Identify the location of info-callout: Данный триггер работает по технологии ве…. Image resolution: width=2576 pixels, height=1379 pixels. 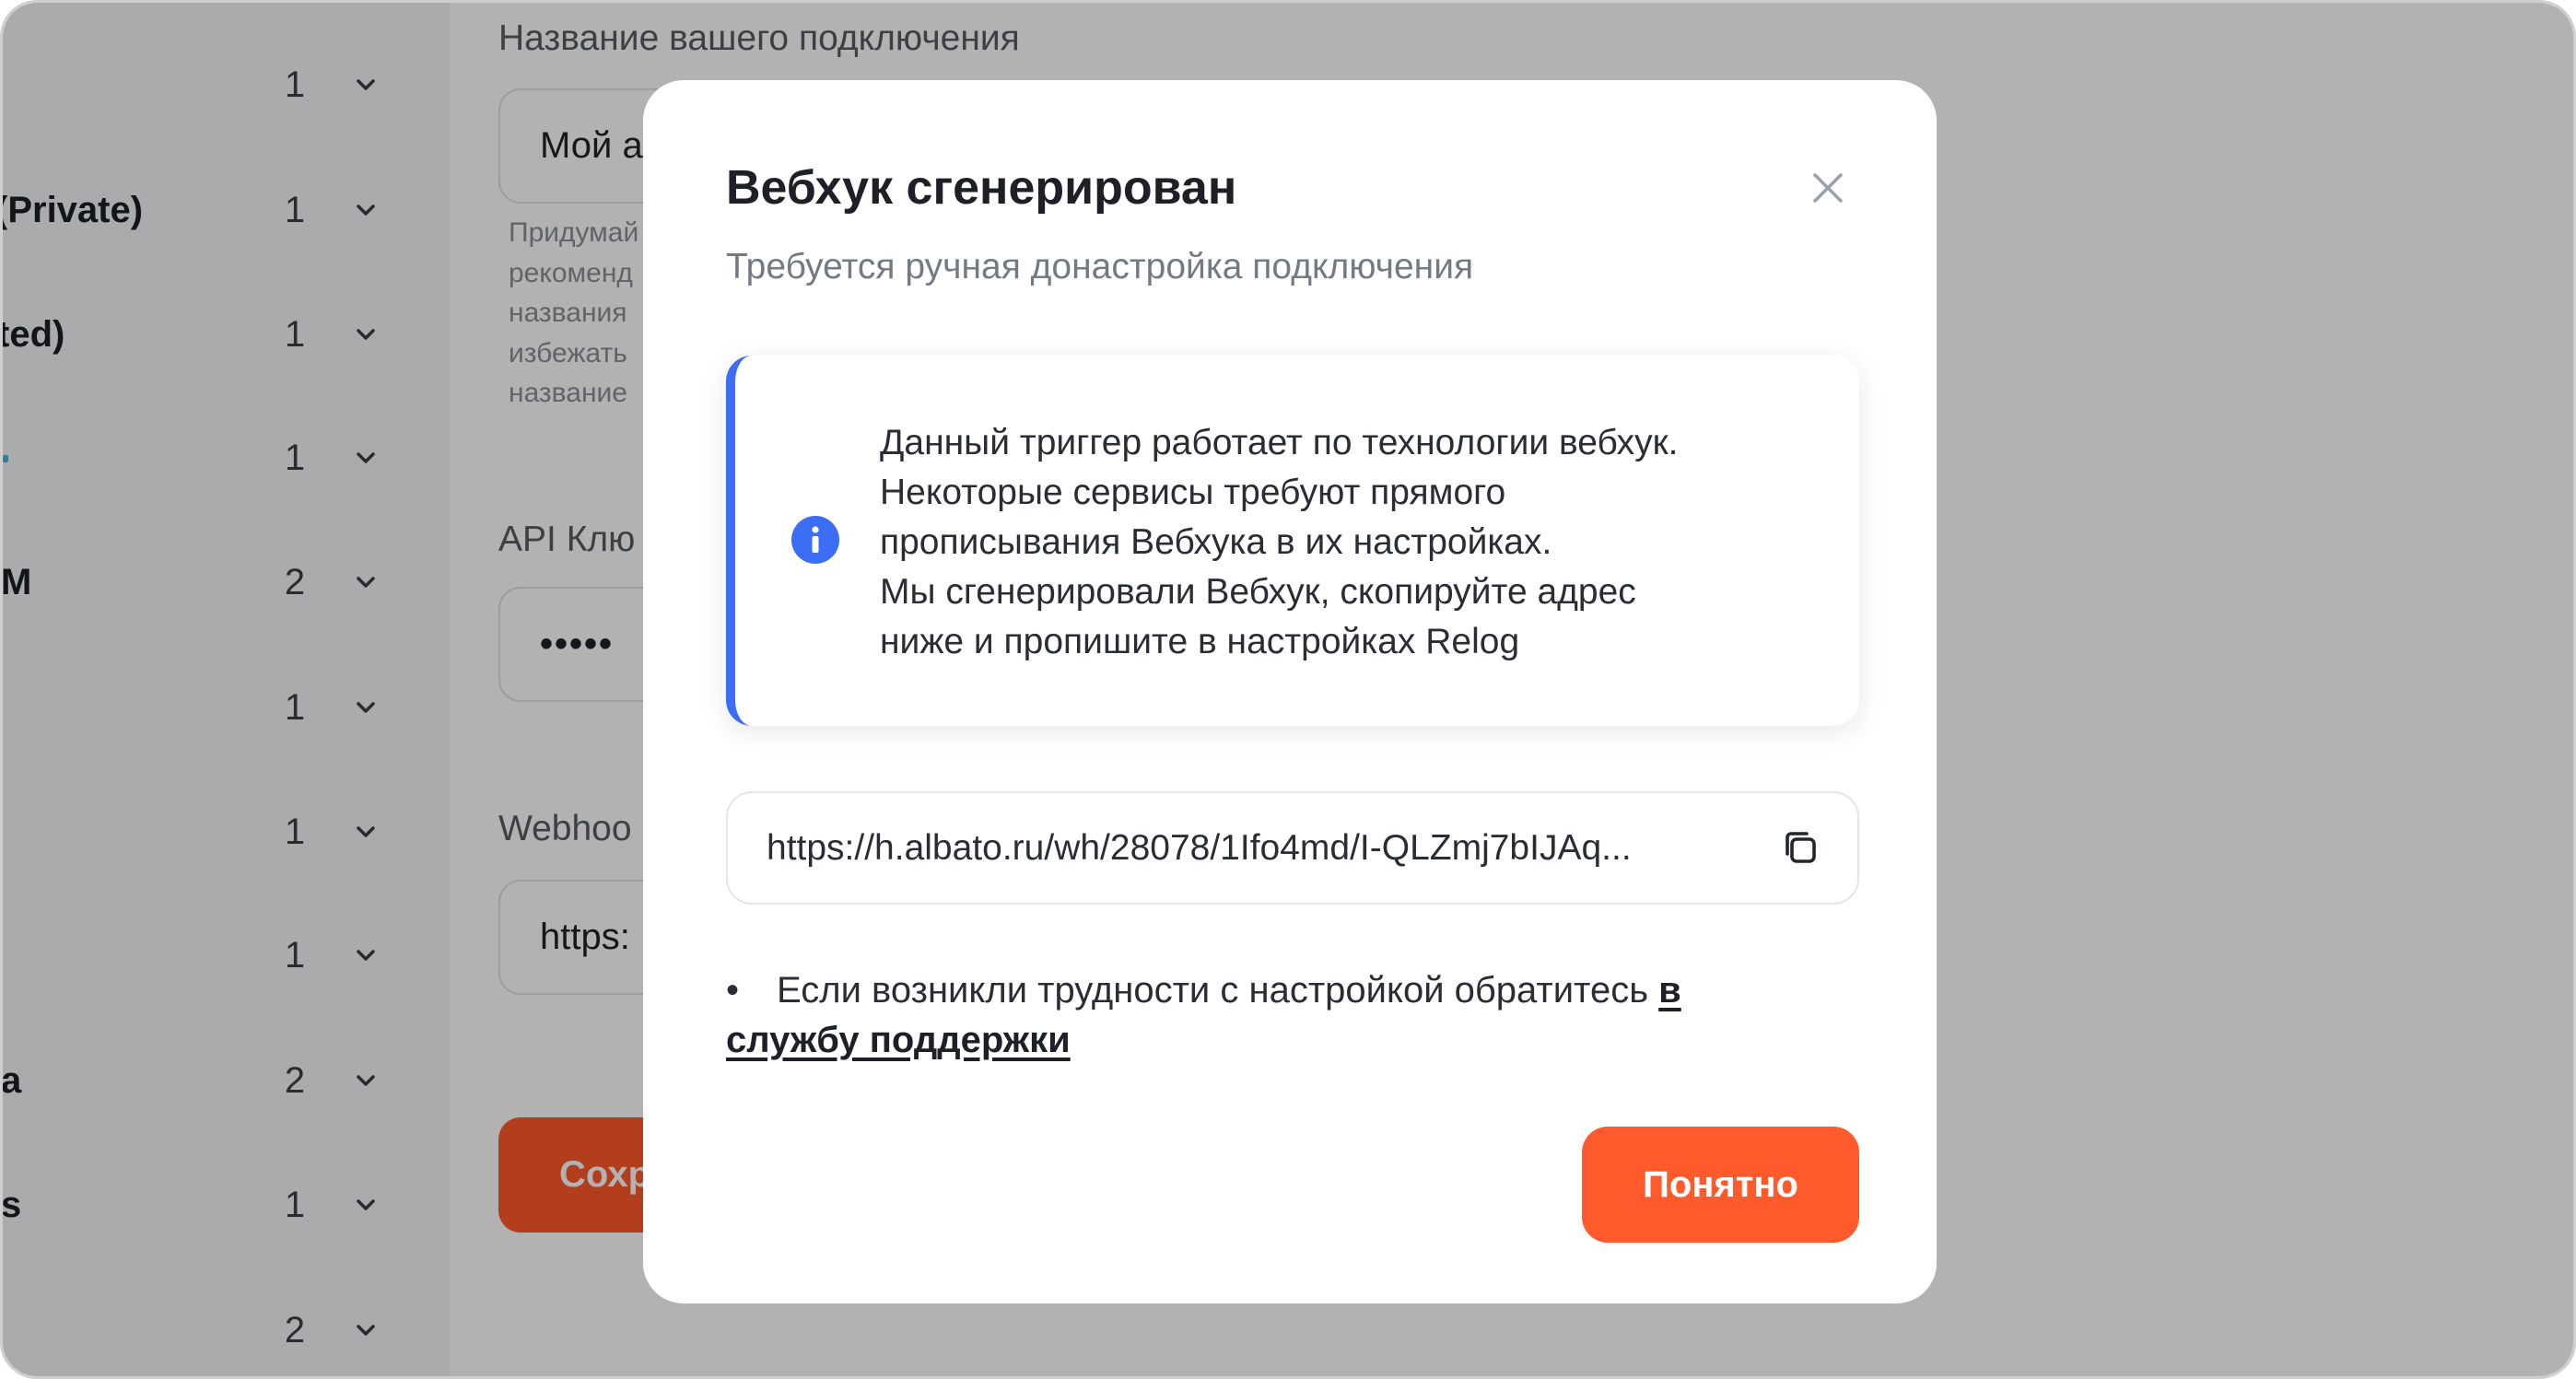
(1292, 541).